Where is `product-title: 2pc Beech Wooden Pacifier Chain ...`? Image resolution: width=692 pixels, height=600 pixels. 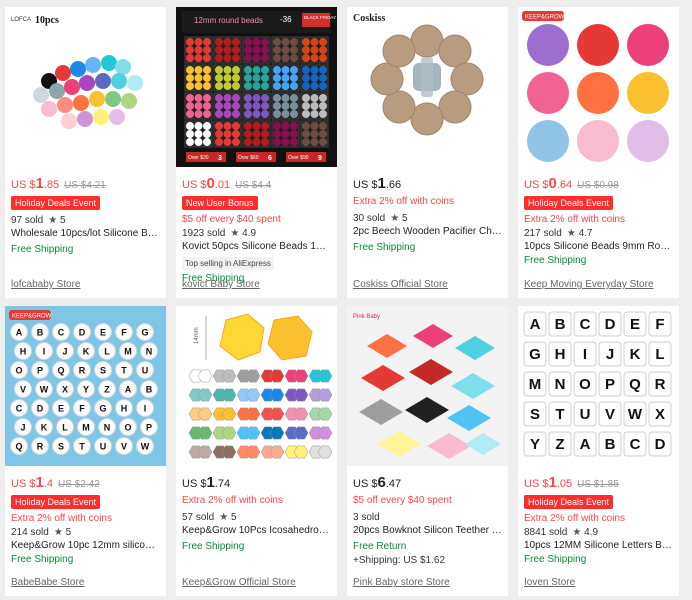
product-title: 2pc Beech Wooden Pacifier Chain ... is located at coordinates (427, 231).